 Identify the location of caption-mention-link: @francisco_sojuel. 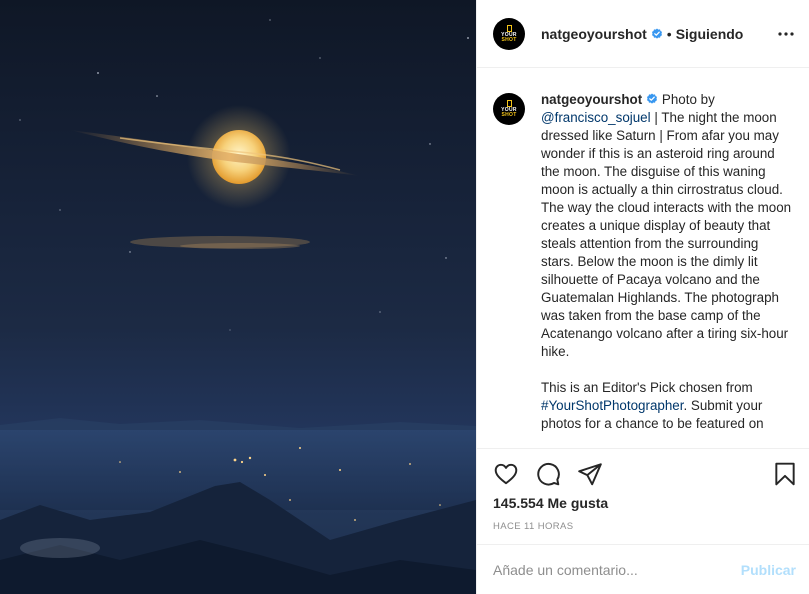
(596, 117).